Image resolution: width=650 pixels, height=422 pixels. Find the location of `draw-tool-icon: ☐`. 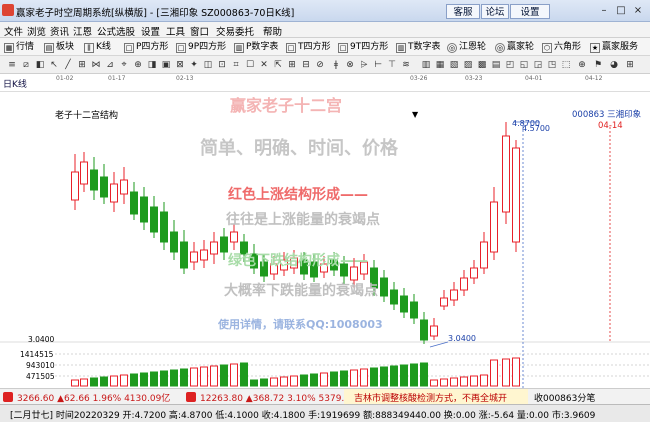

draw-tool-icon: ☐ is located at coordinates (250, 65).